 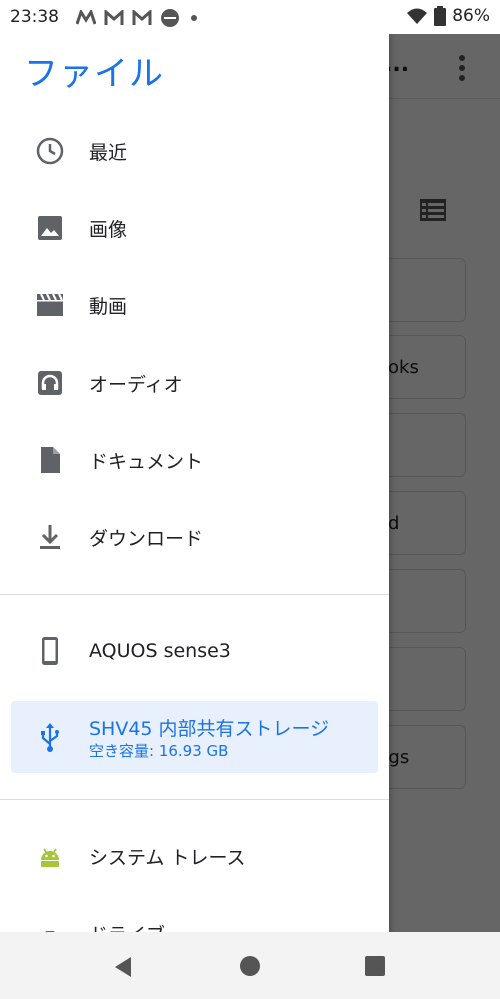 I want to click on home-icon, so click(x=250, y=966).